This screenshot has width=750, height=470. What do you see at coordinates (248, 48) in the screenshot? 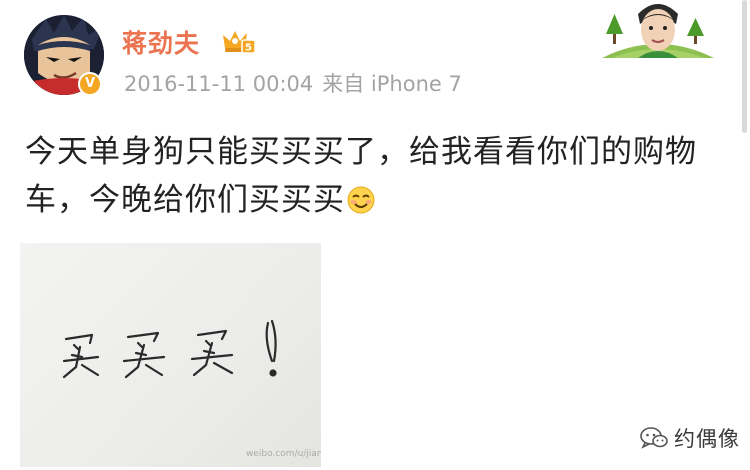
I see `vip-level: 5` at bounding box center [248, 48].